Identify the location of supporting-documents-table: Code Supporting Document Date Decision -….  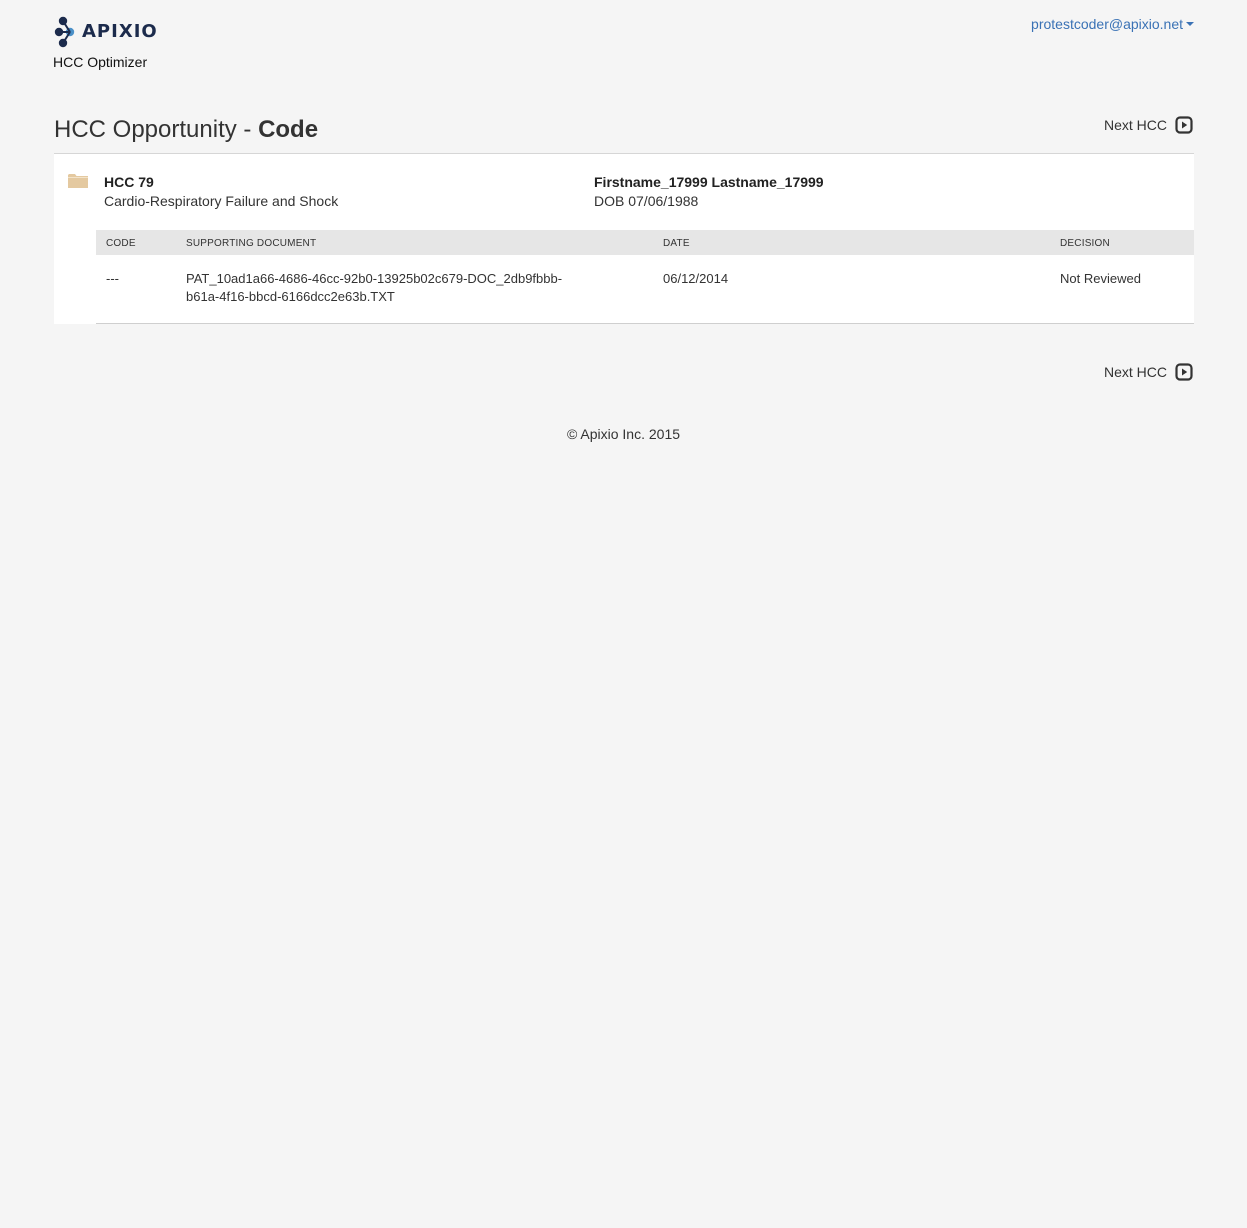
(645, 277).